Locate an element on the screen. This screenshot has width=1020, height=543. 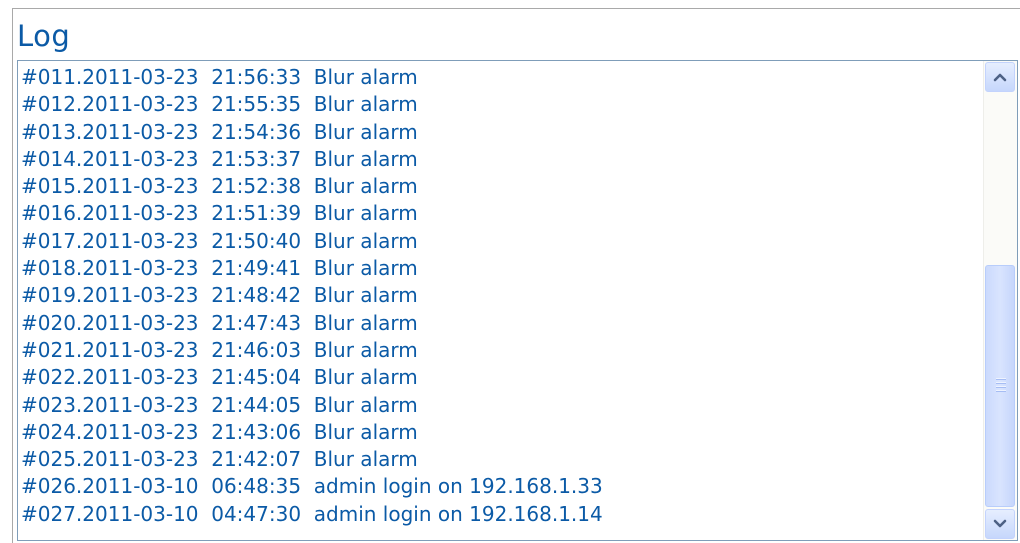
log-entry: #013.2011-03-23 21:54:36 Blur alarm is located at coordinates (219, 131).